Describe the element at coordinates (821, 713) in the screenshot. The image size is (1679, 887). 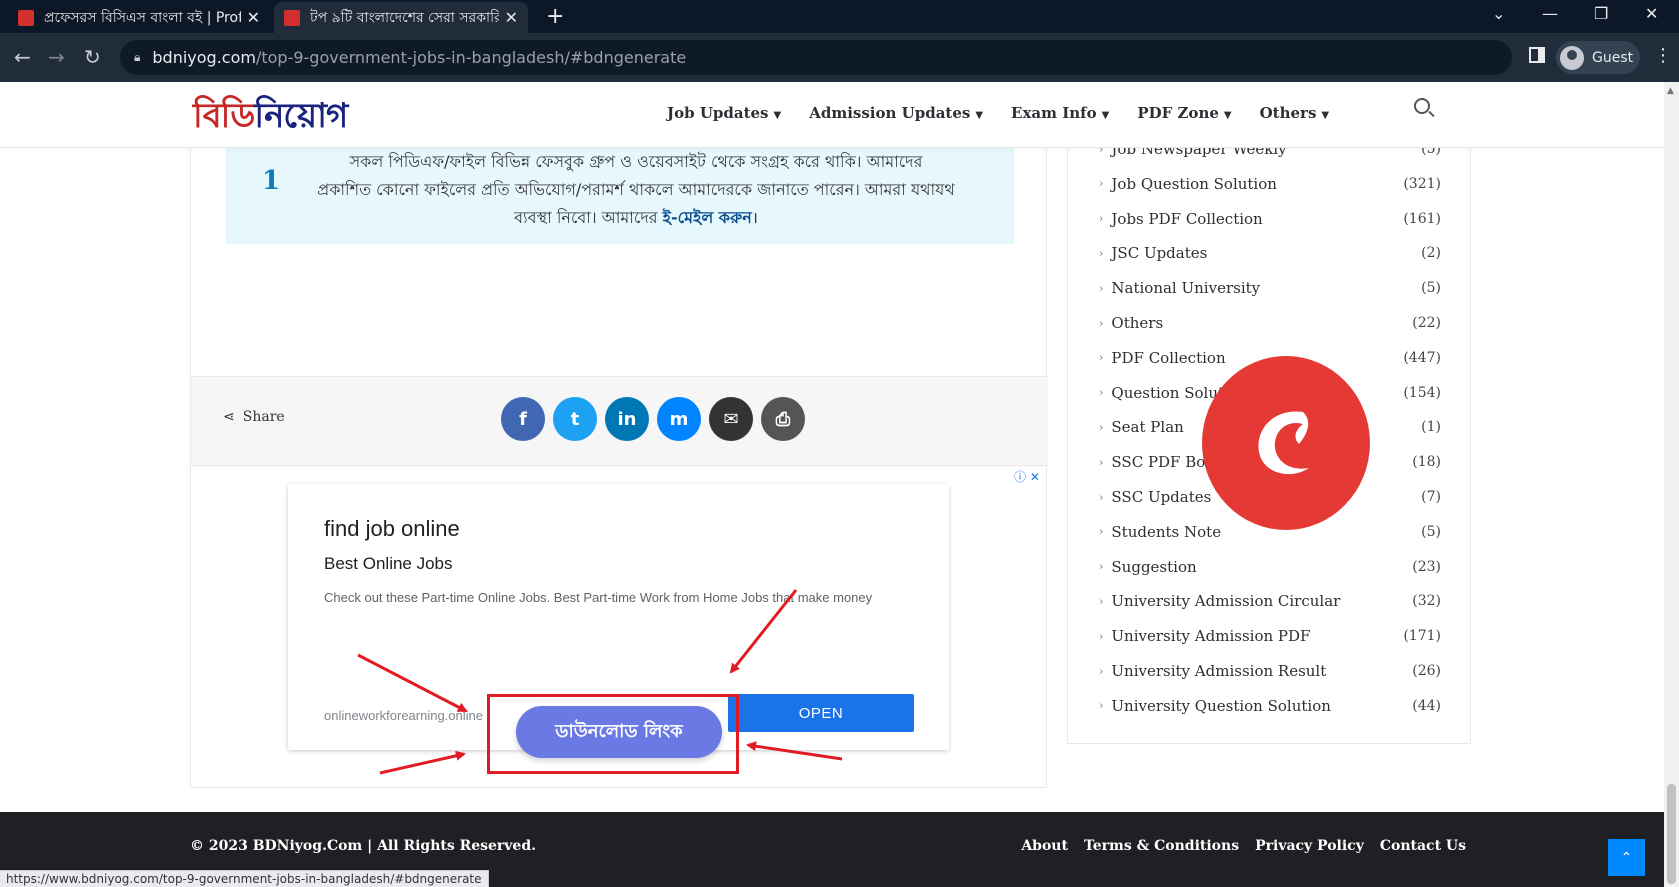
I see `ad-open-button: OPEN` at that location.